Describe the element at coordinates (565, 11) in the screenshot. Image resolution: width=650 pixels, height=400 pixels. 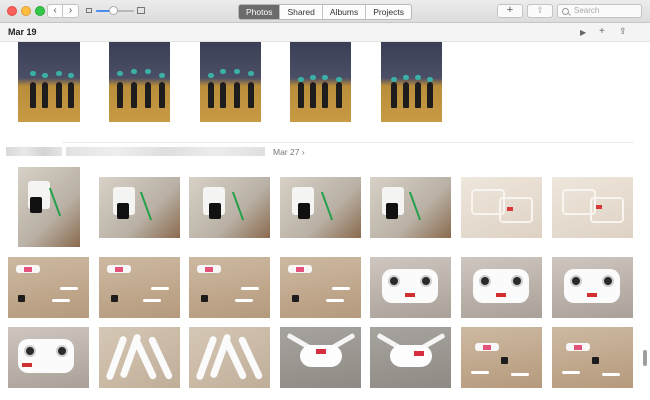
I see `search-icon` at that location.